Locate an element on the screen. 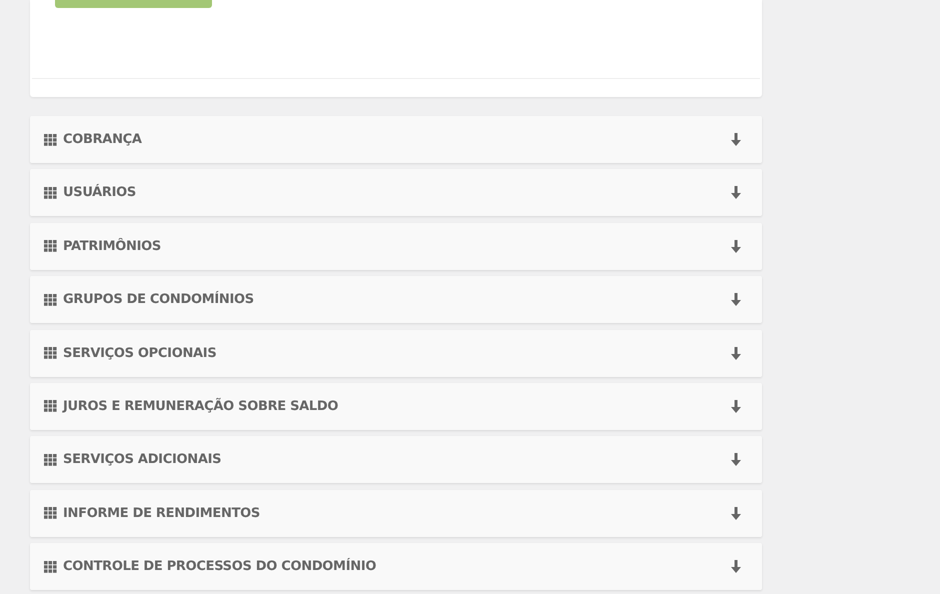 This screenshot has height=594, width=940. panel-title: PATRIMÔNIOS is located at coordinates (112, 246).